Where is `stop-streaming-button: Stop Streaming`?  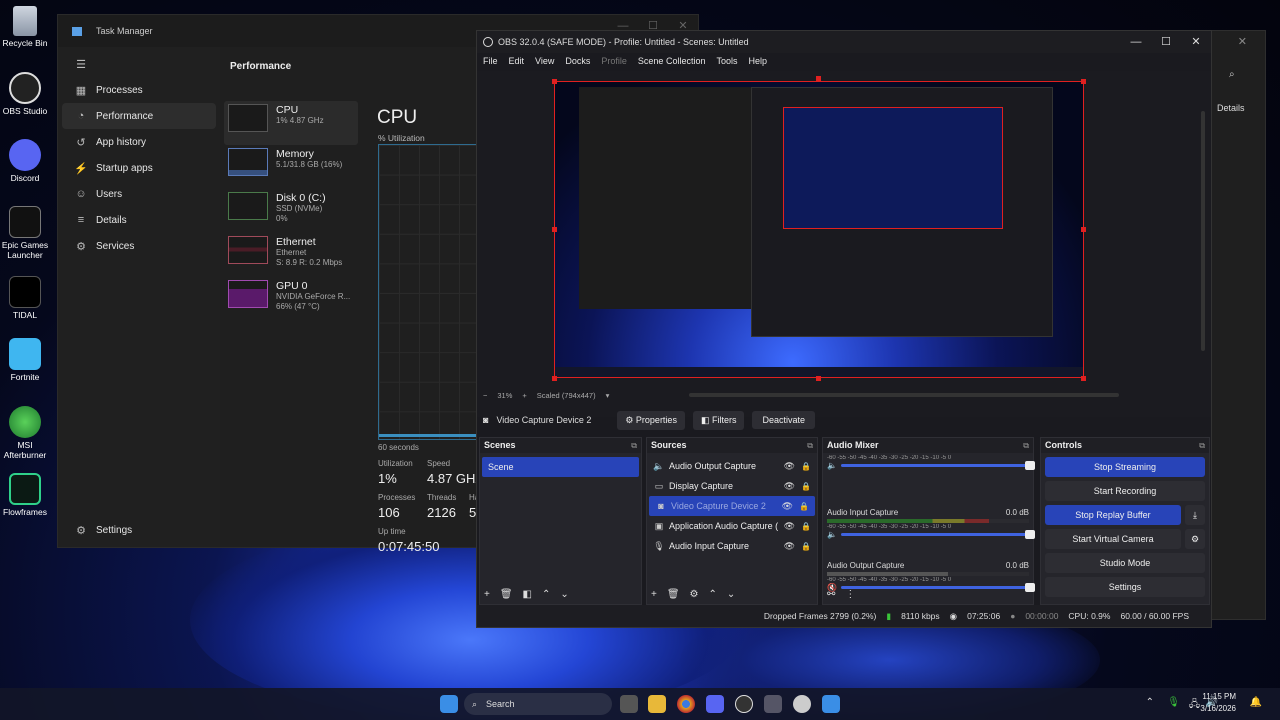
stop-streaming-button: Stop Streaming is located at coordinates (1125, 467).